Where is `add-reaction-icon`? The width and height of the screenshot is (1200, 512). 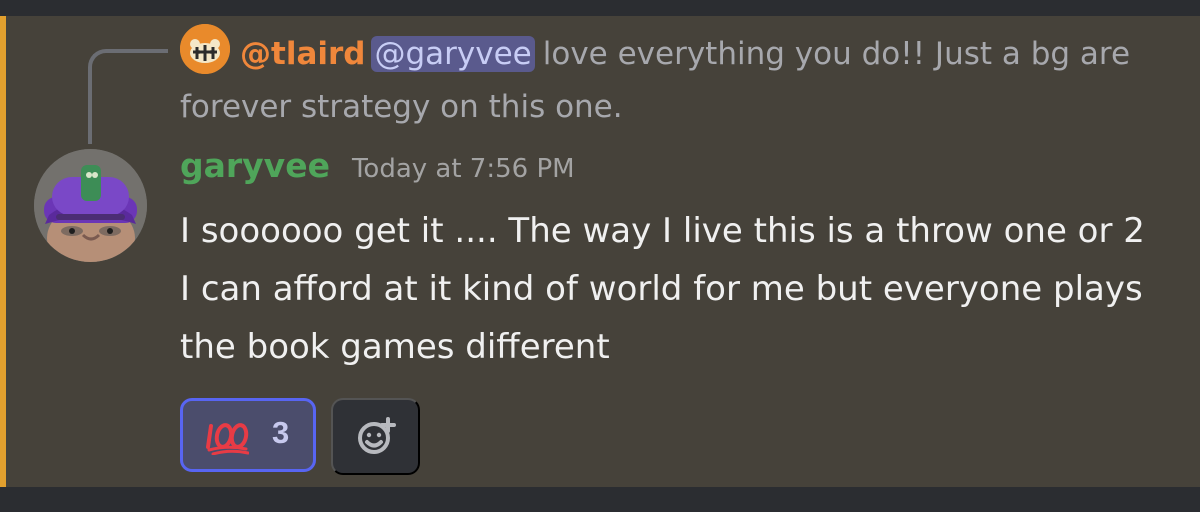 add-reaction-icon is located at coordinates (377, 435).